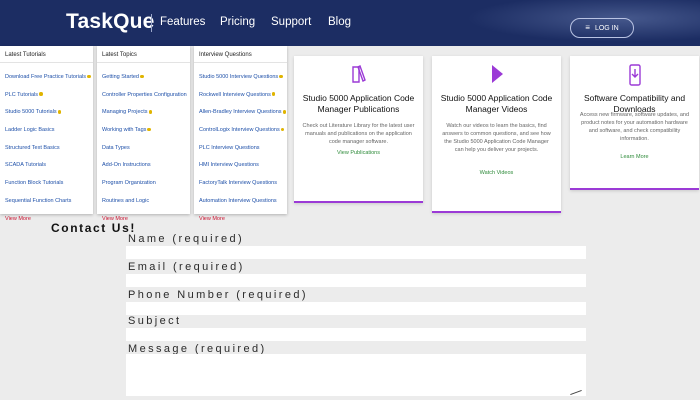  Describe the element at coordinates (186, 267) in the screenshot. I see `email-label: Email (required)` at that location.